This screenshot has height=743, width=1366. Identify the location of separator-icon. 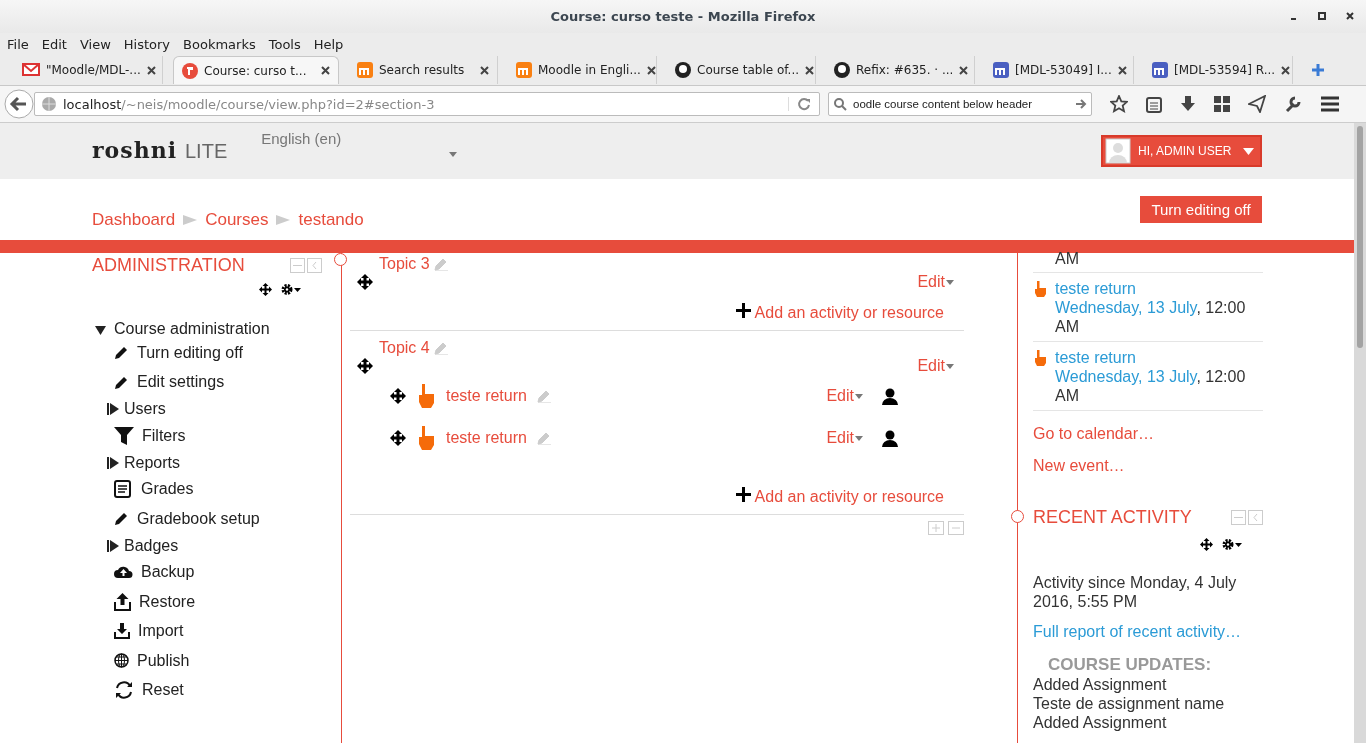
(190, 219).